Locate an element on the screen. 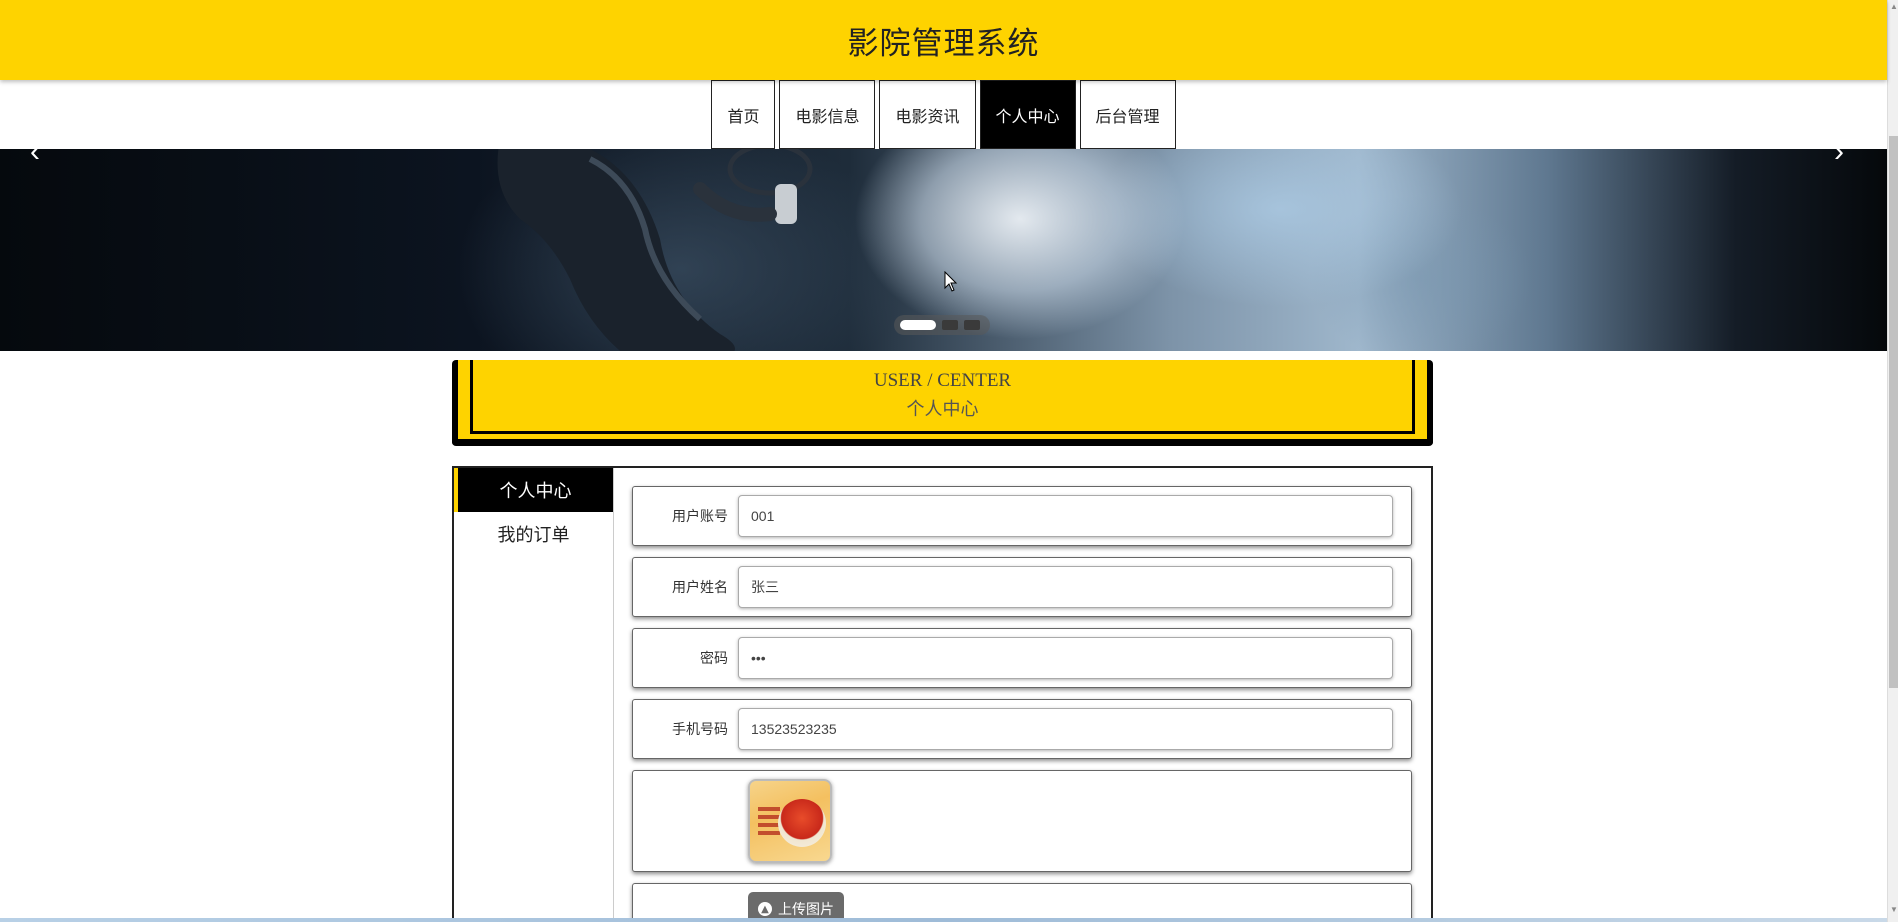 The height and width of the screenshot is (922, 1898). section-title-en: USER / CENTER is located at coordinates (942, 380).